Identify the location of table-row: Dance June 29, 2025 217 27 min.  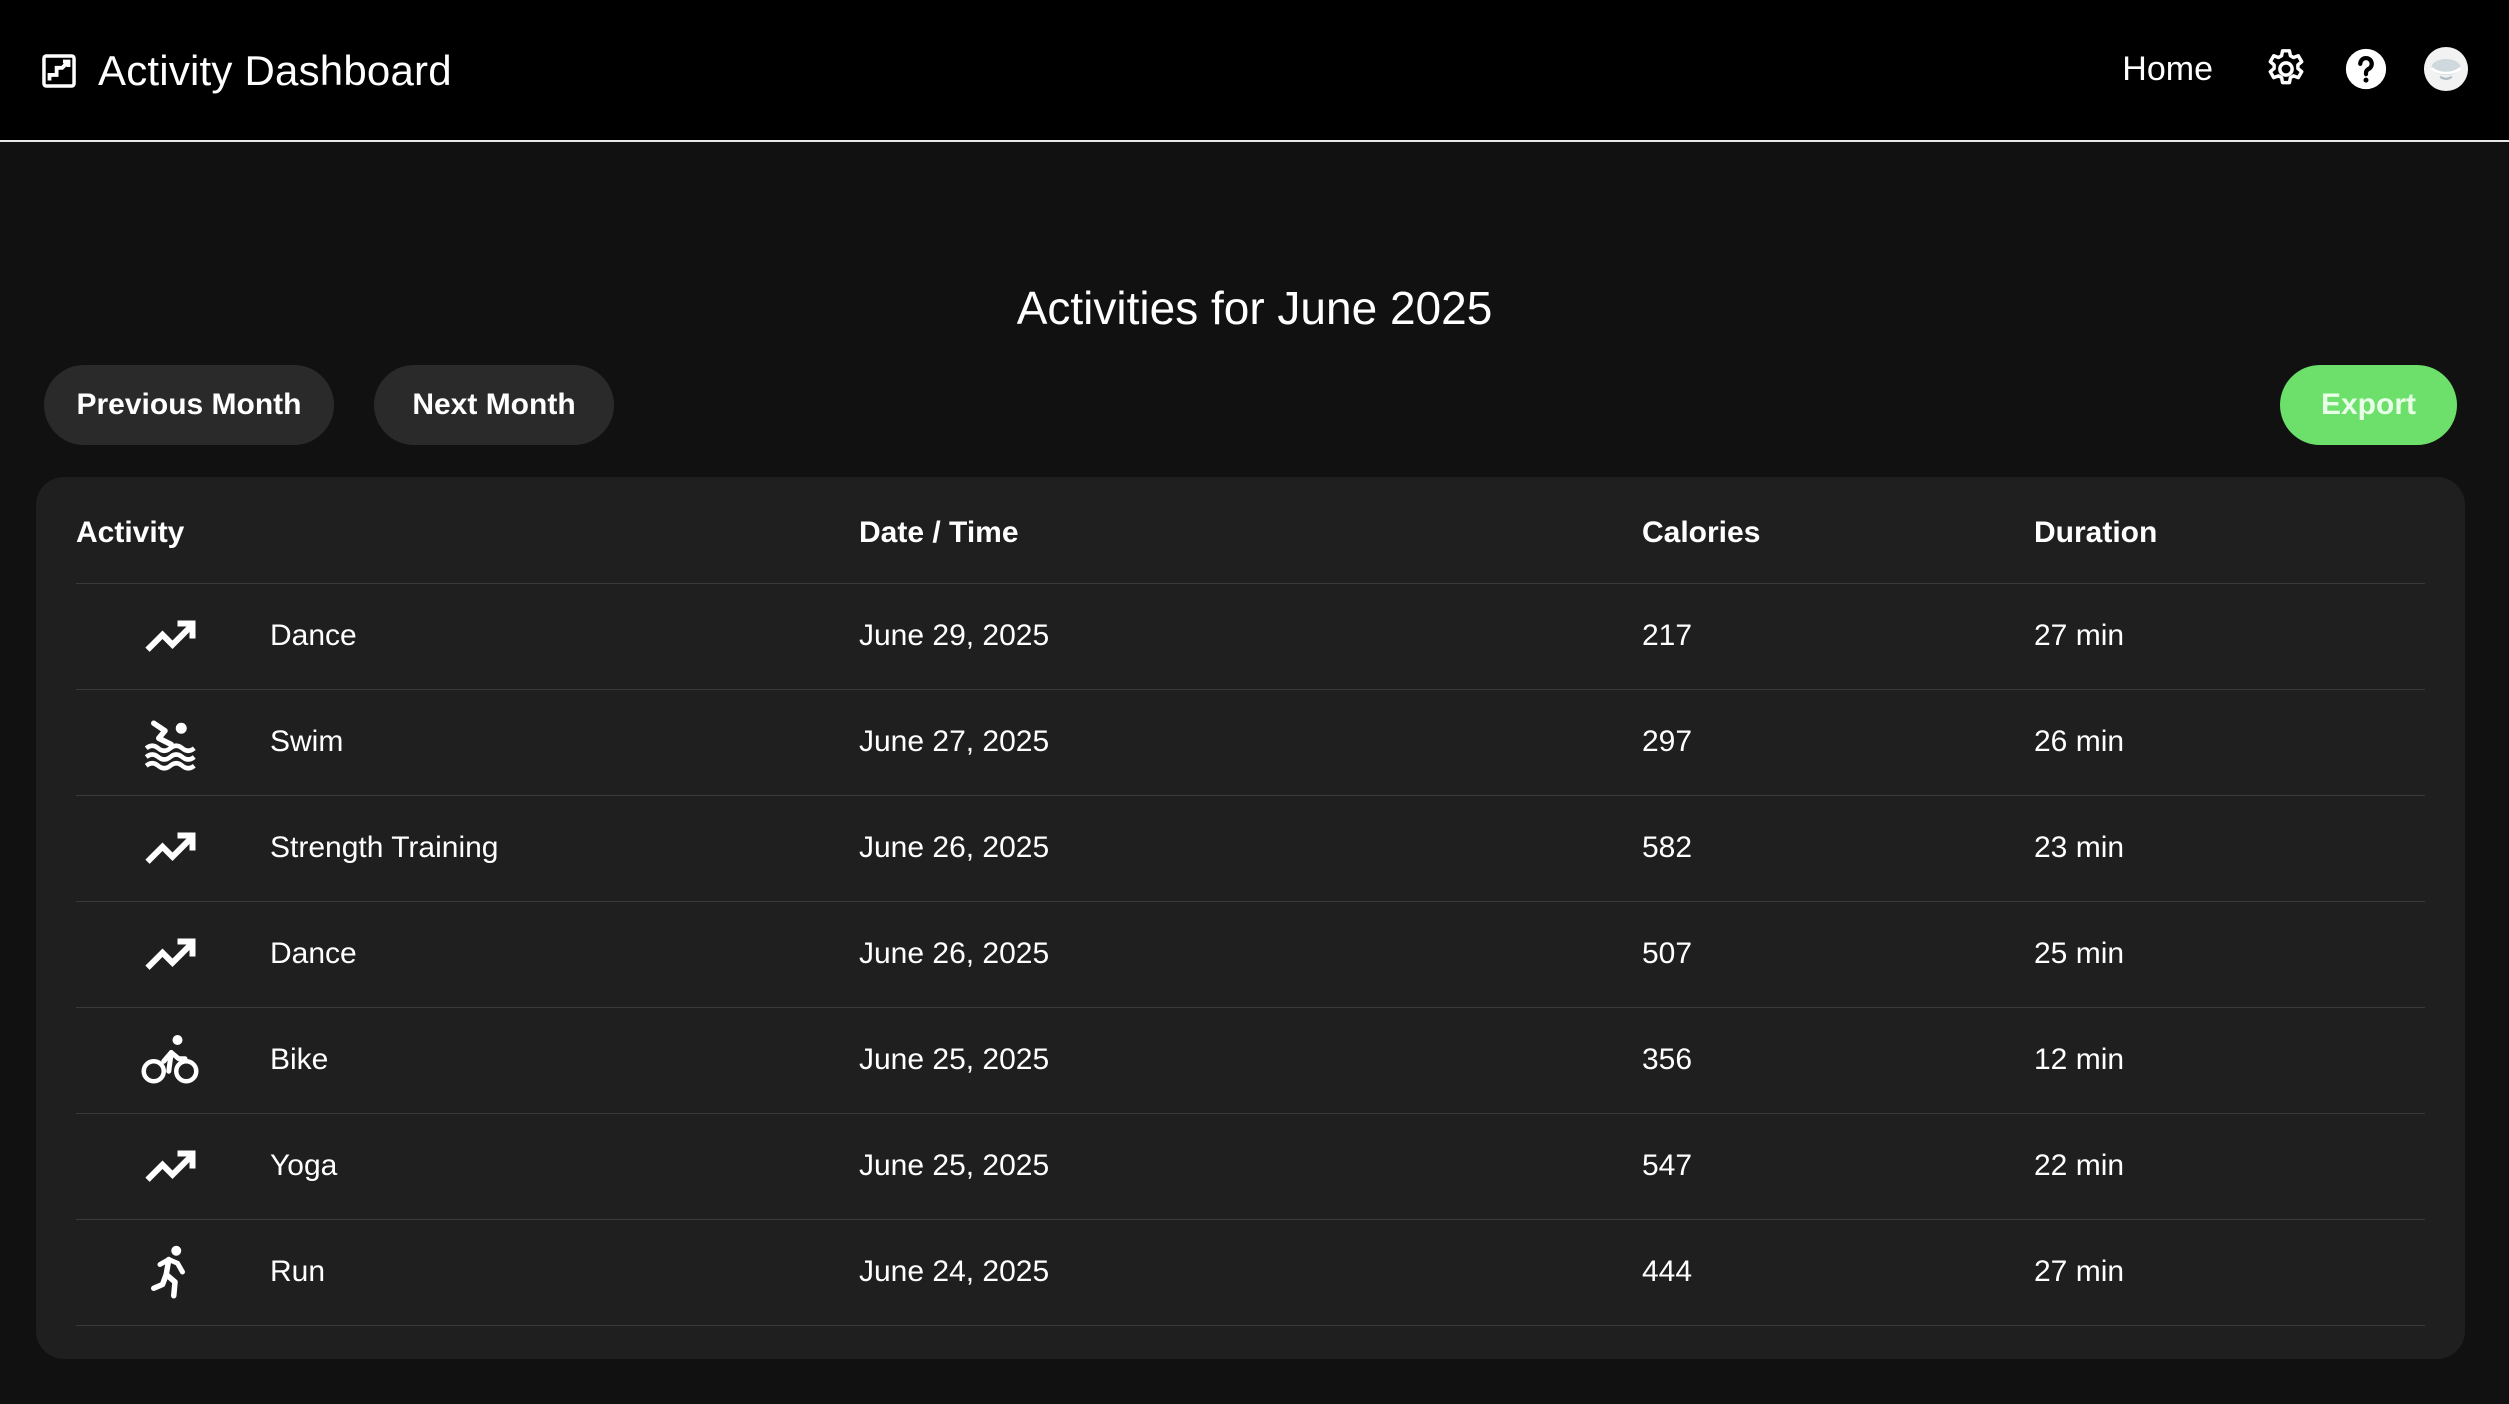
(1250, 636).